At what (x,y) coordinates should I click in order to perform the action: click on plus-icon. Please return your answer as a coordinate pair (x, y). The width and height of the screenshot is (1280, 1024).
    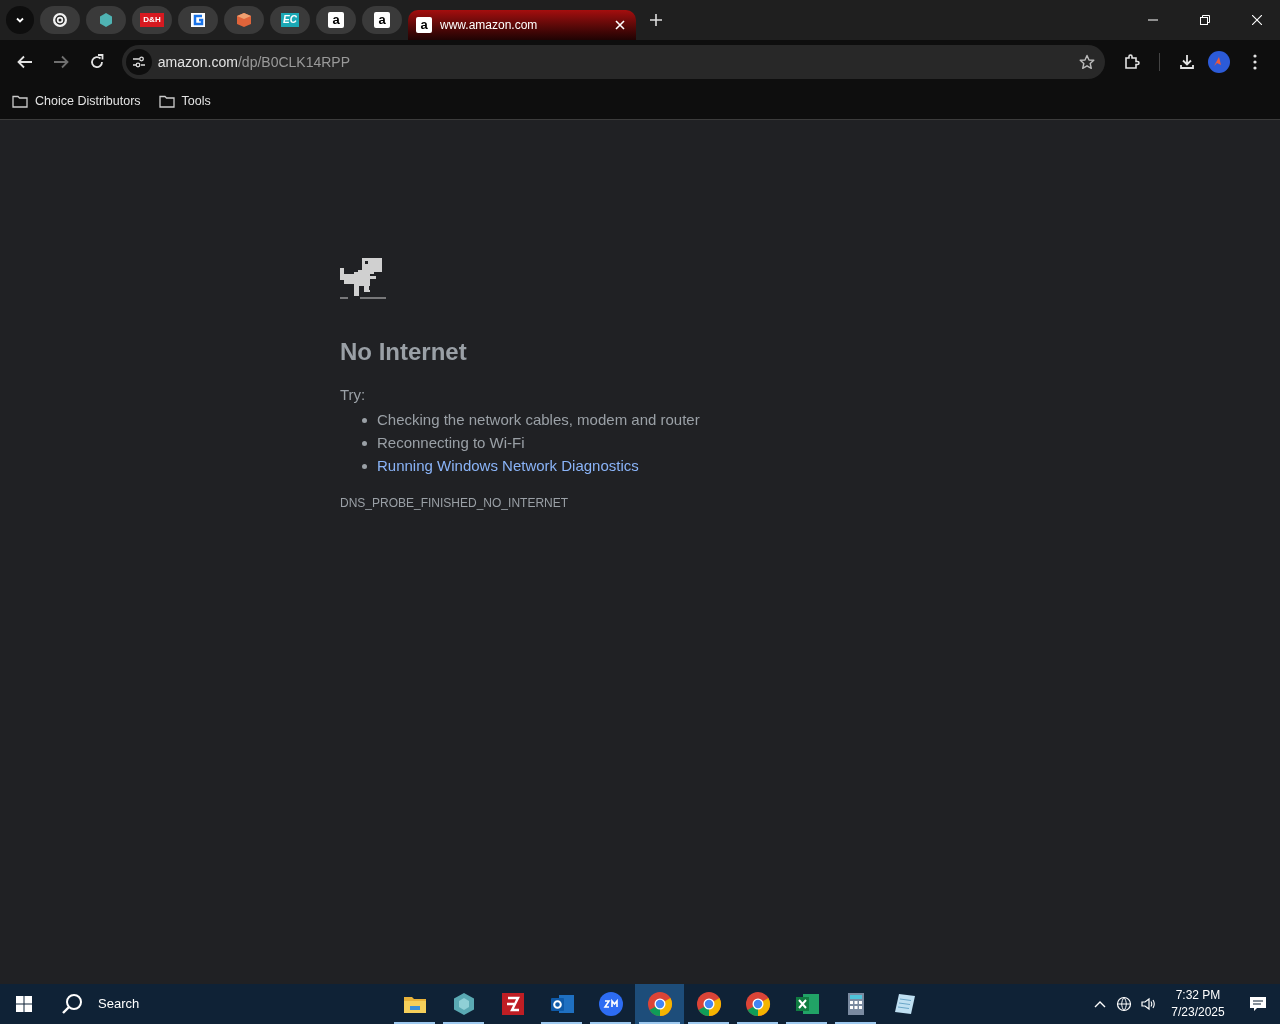
    Looking at the image, I should click on (656, 20).